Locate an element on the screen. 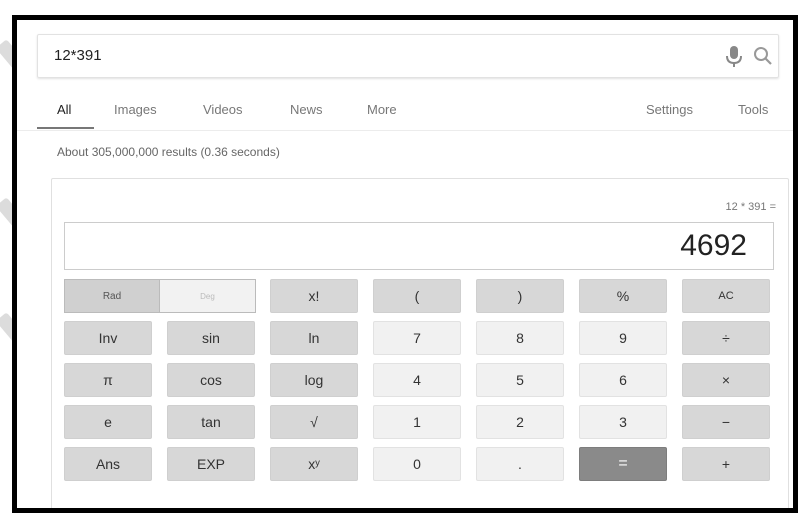 This screenshot has height=529, width=808. factorial-button: x! is located at coordinates (314, 296).